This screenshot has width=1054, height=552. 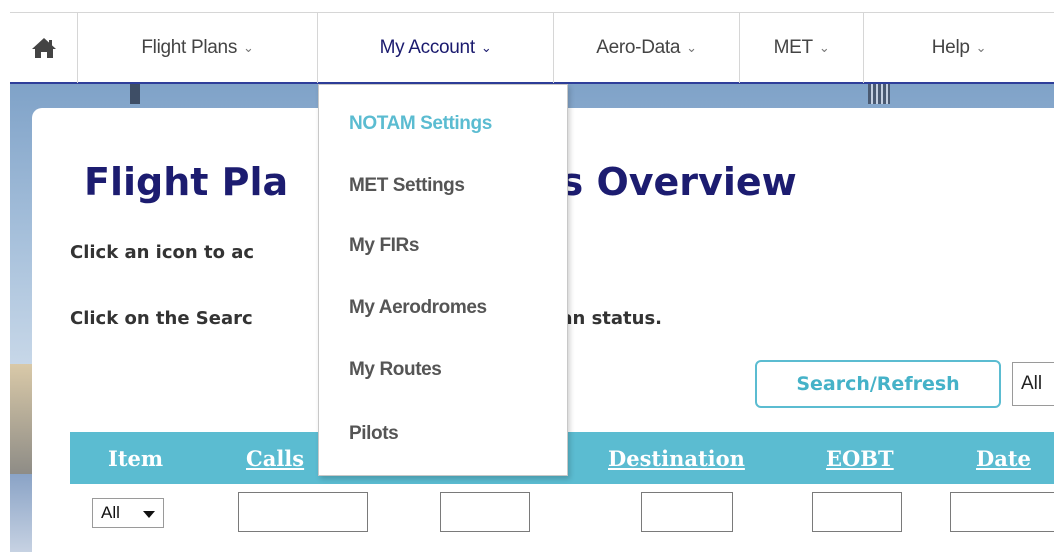 What do you see at coordinates (879, 94) in the screenshot?
I see `background-building` at bounding box center [879, 94].